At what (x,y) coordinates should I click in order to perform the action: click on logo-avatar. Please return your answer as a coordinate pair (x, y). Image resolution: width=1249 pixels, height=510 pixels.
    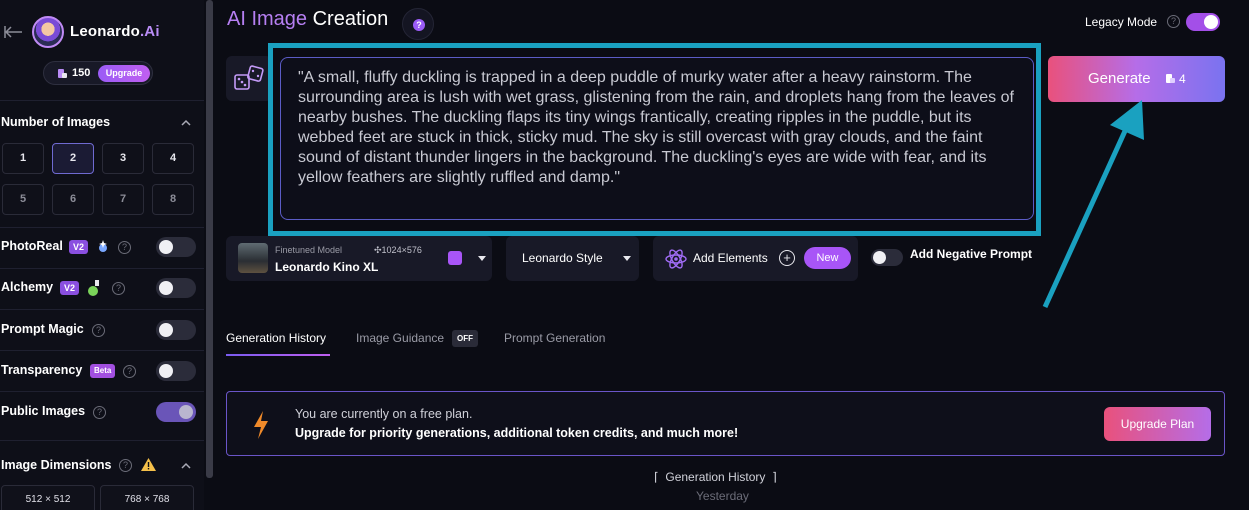
    Looking at the image, I should click on (48, 32).